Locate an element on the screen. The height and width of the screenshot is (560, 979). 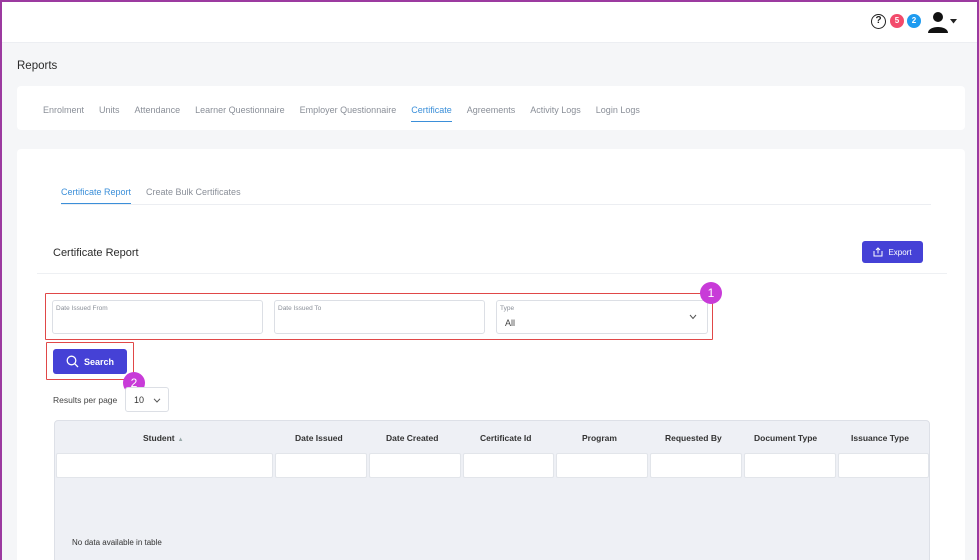
search-icon is located at coordinates (72, 361).